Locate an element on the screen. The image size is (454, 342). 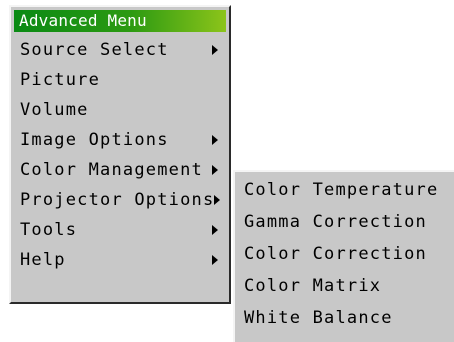
menu-item-label: Projector Options is located at coordinates (117, 200).